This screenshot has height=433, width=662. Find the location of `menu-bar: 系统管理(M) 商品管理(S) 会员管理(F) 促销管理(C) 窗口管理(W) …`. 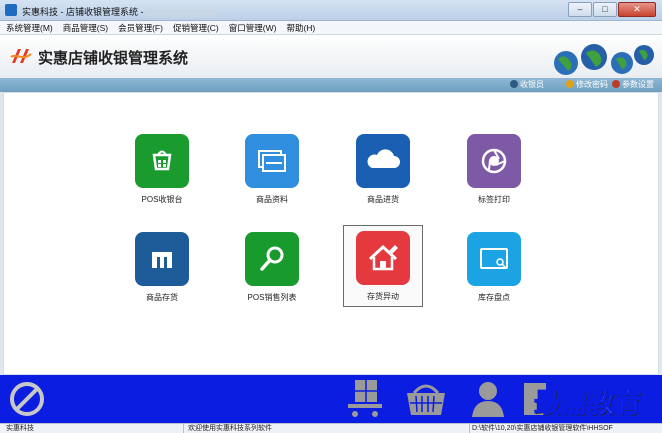

menu-bar: 系统管理(M) 商品管理(S) 会员管理(F) 促销管理(C) 窗口管理(W) … is located at coordinates (331, 28).